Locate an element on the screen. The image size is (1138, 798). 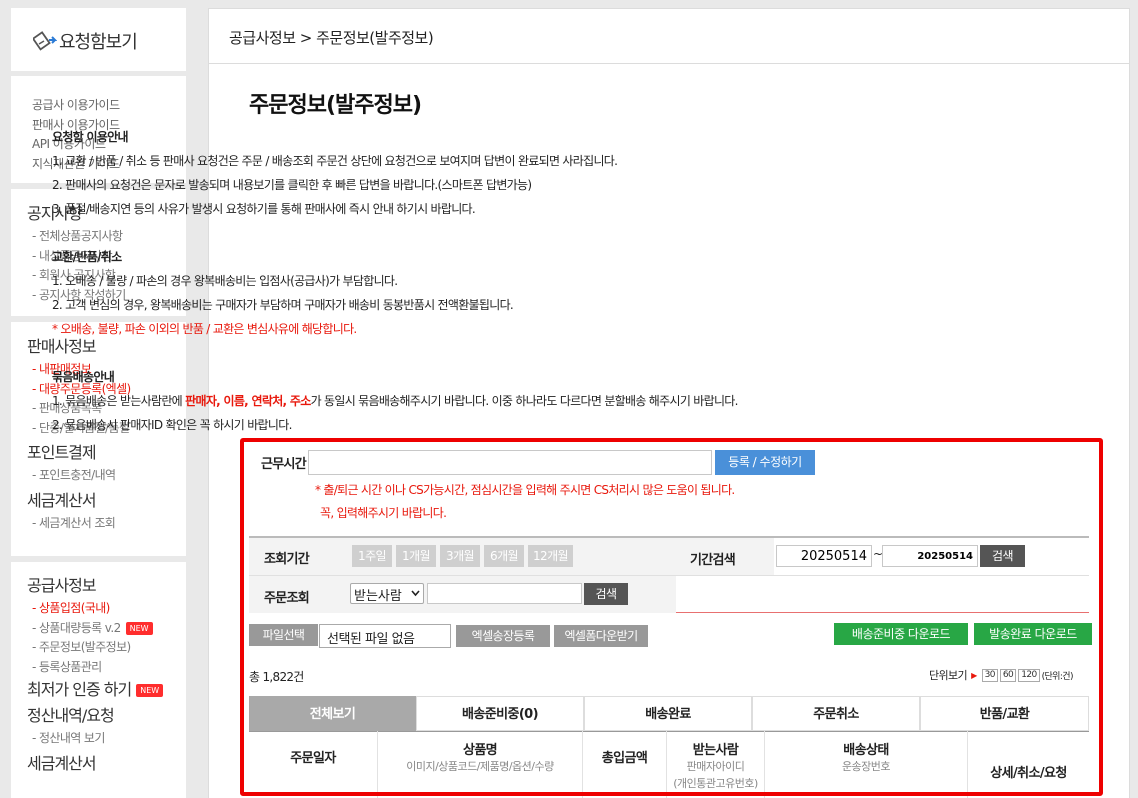
point-title: 포인트결제 is located at coordinates (106, 453).